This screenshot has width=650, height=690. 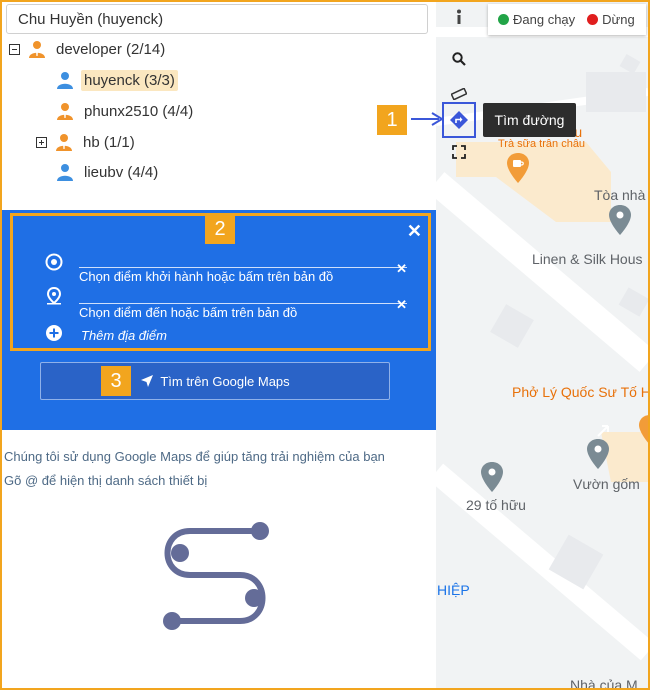 I want to click on destination-placeholder: Chọn điểm đến hoặc bấm trên bản đồ, so click(x=188, y=312).